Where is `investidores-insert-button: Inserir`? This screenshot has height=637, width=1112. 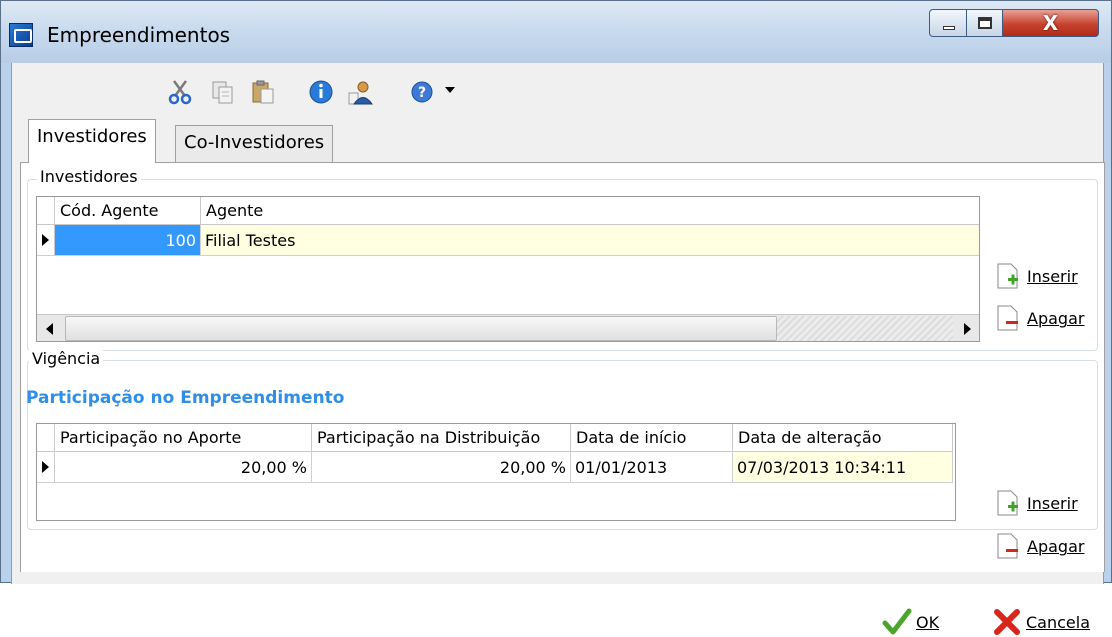
investidores-insert-button: Inserir is located at coordinates (1045, 276).